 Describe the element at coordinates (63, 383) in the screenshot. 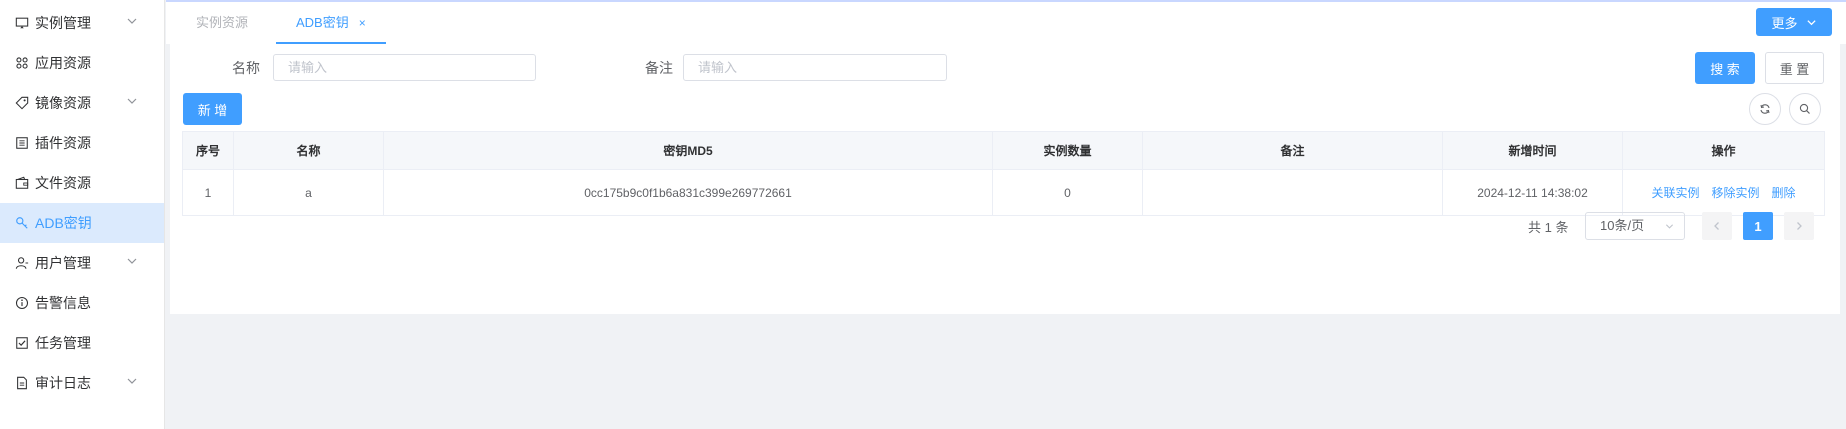

I see `sidebar-item-label: 审计日志` at that location.